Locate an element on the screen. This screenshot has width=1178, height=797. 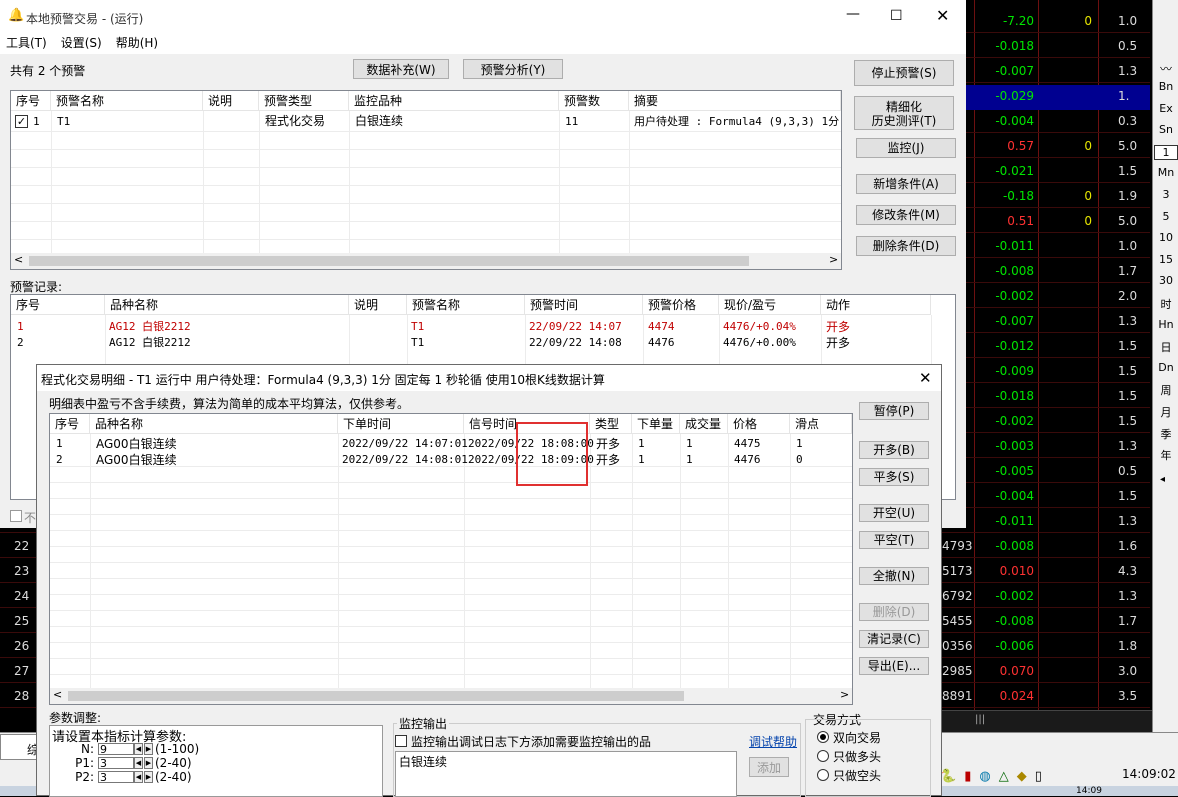
period-button: 30 is located at coordinates (1166, 280).